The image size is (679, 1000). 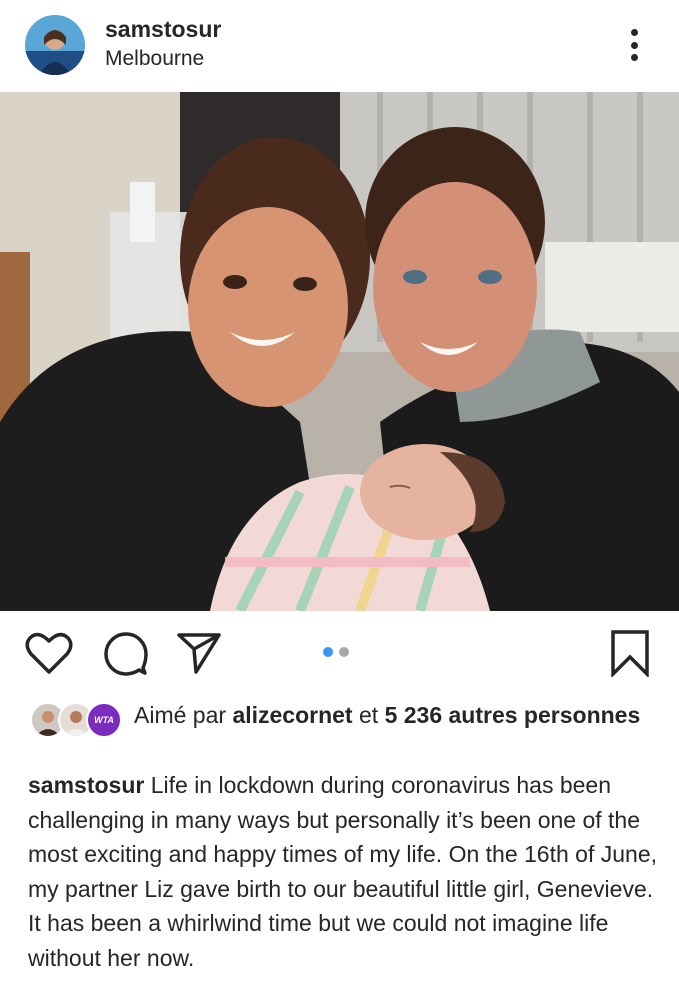 What do you see at coordinates (180, 715) in the screenshot?
I see `likes-prefix: Aimé par` at bounding box center [180, 715].